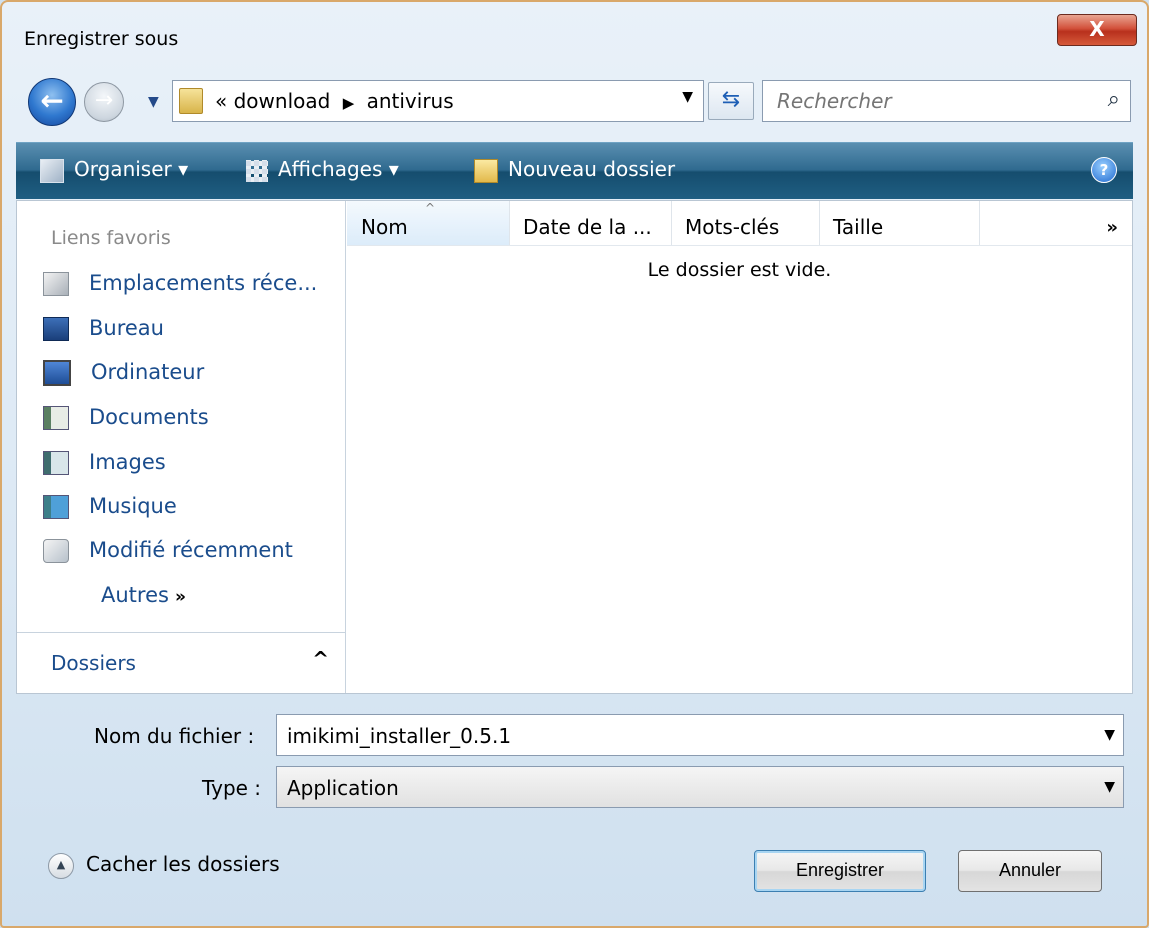  I want to click on filename-field: imikimi_installer_0.5.1 ▼, so click(700, 735).